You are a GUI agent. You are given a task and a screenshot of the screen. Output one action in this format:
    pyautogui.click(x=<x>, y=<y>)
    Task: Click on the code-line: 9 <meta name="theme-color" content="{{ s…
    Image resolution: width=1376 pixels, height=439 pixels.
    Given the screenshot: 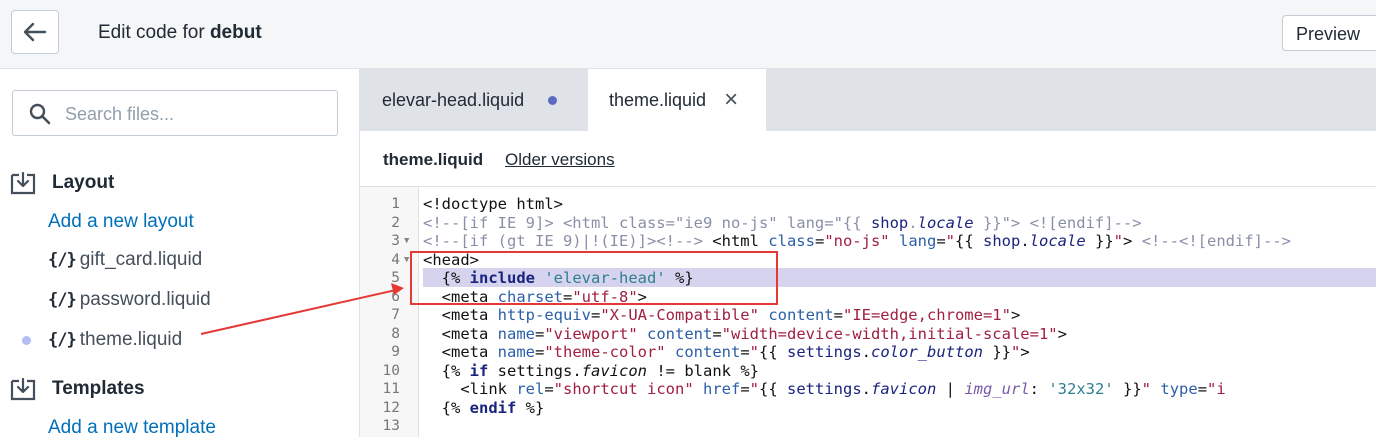 What is the action you would take?
    pyautogui.click(x=868, y=352)
    